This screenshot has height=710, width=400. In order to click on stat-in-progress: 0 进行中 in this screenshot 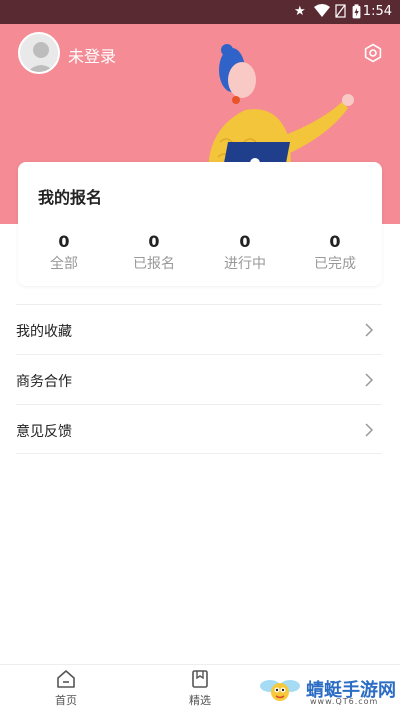, I will do `click(245, 252)`.